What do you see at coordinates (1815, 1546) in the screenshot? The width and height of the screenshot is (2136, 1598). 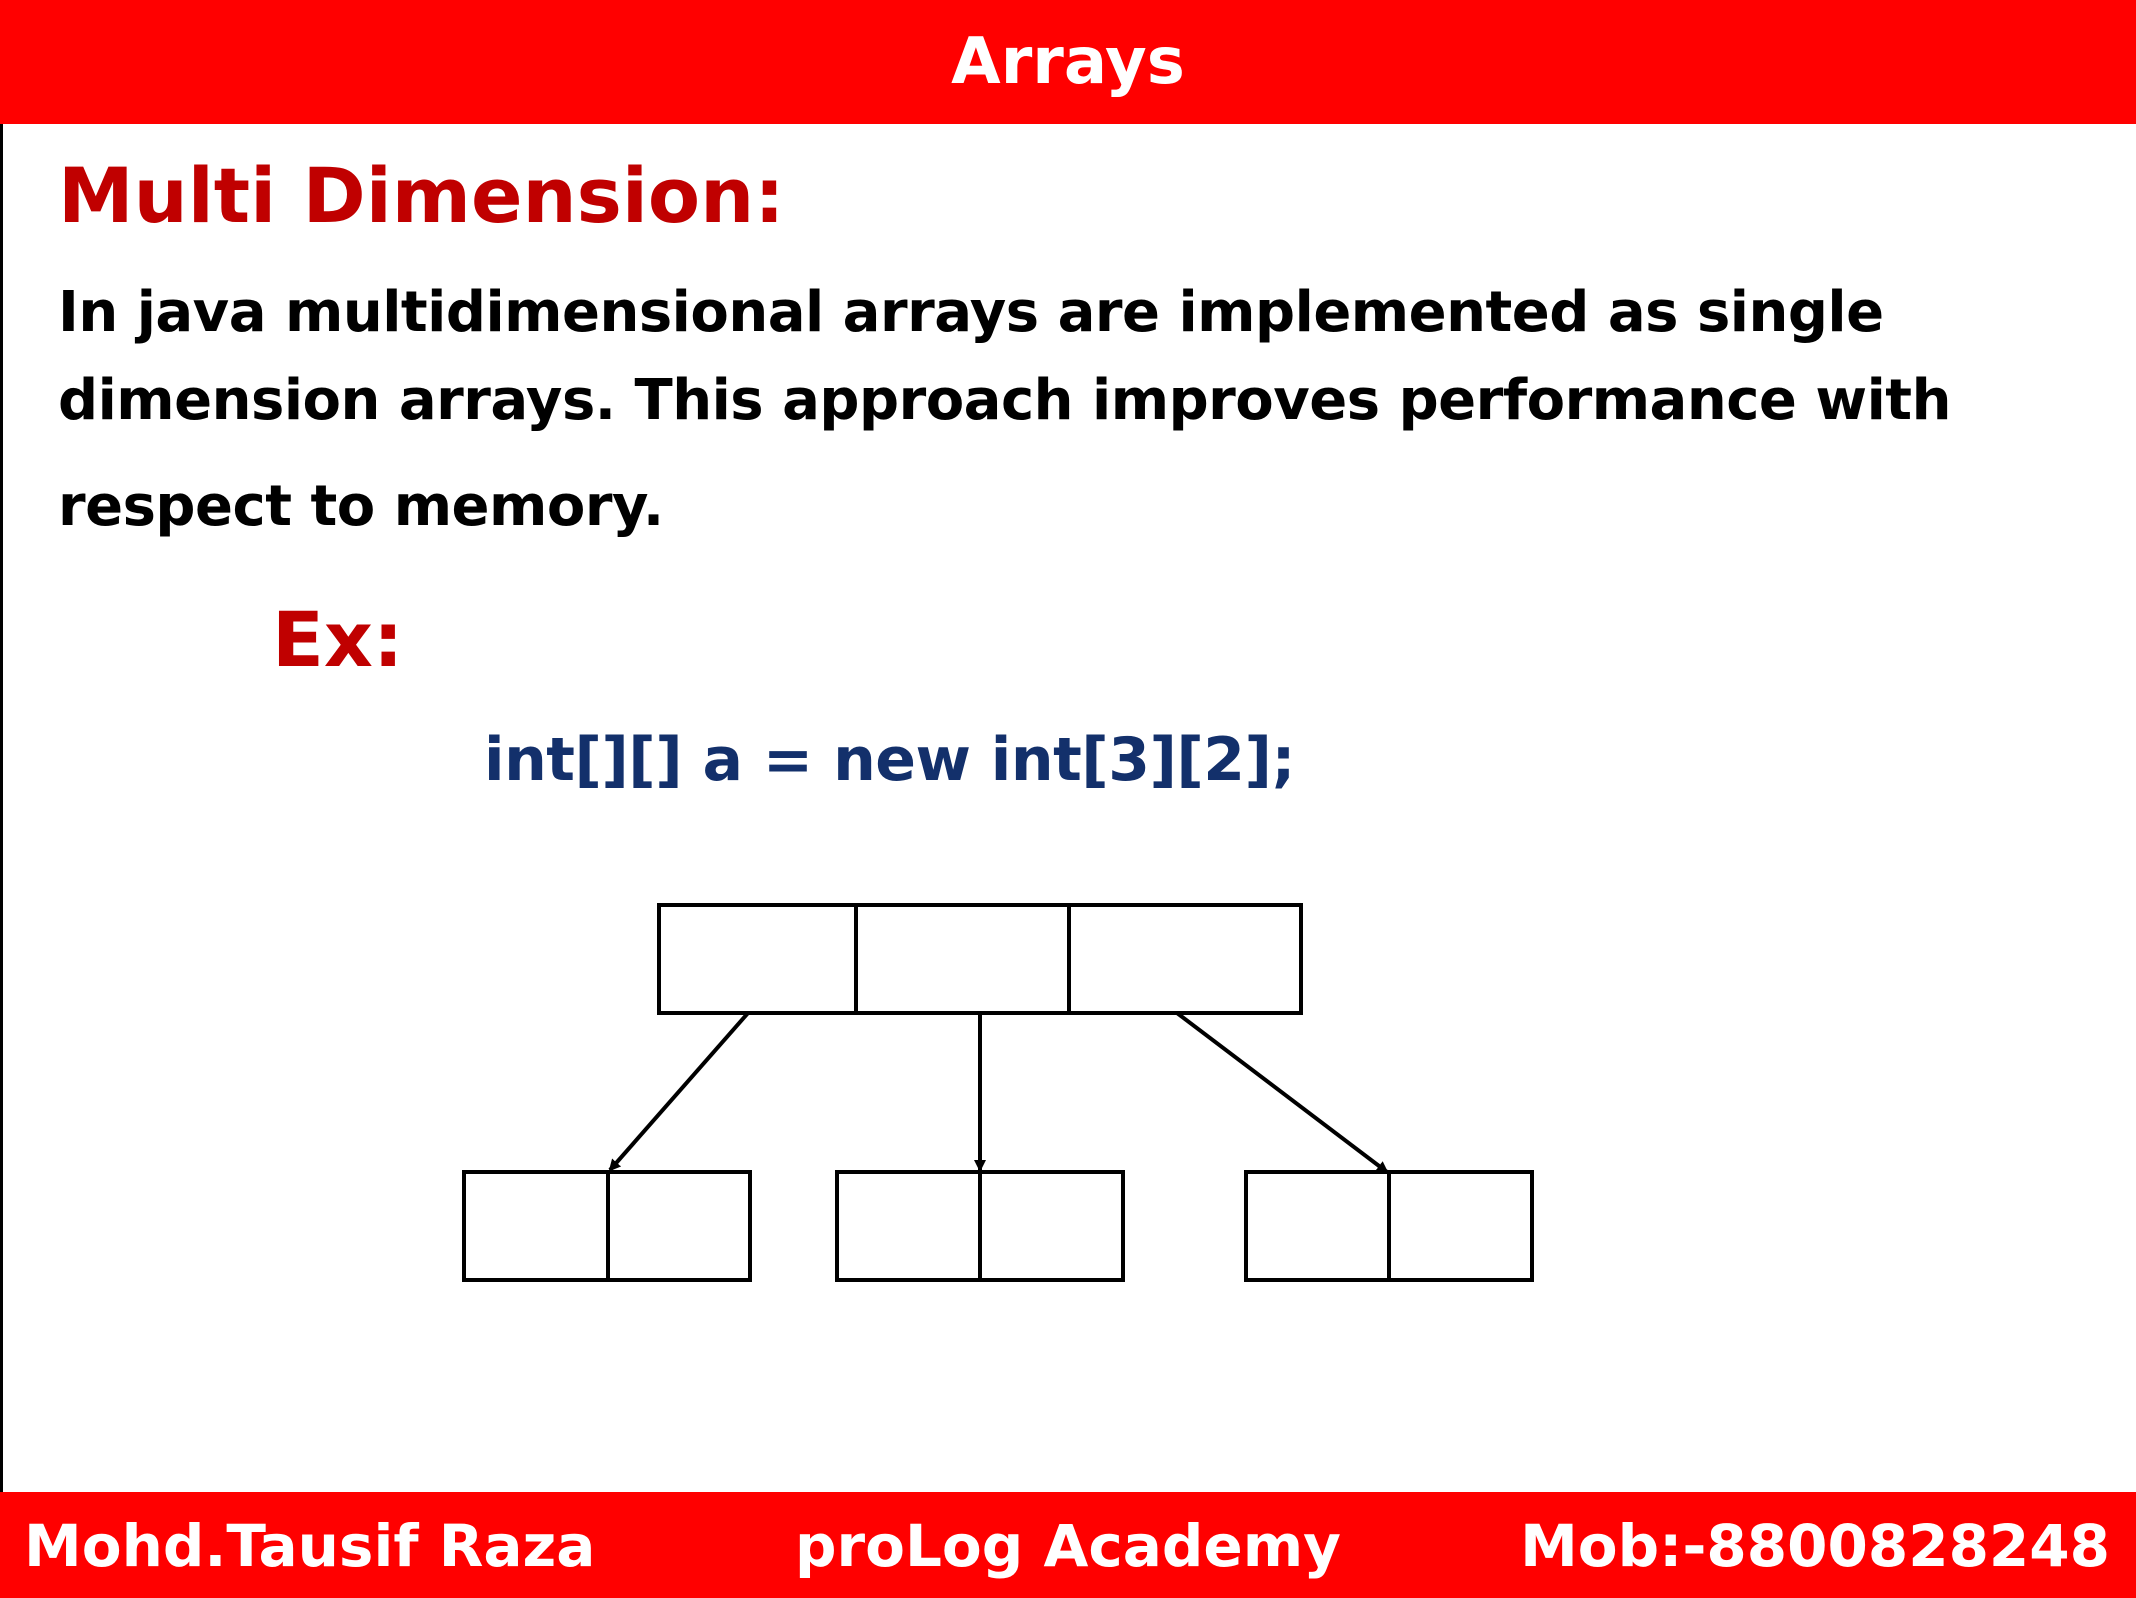 I see `footer-phone: Mob:-8800828248` at bounding box center [1815, 1546].